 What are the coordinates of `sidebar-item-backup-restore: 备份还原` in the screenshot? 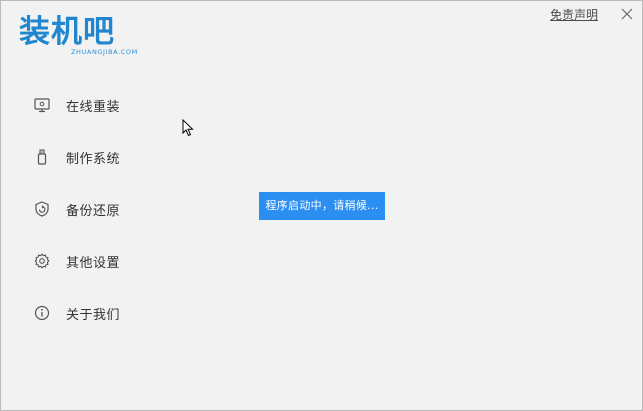 It's located at (76, 209).